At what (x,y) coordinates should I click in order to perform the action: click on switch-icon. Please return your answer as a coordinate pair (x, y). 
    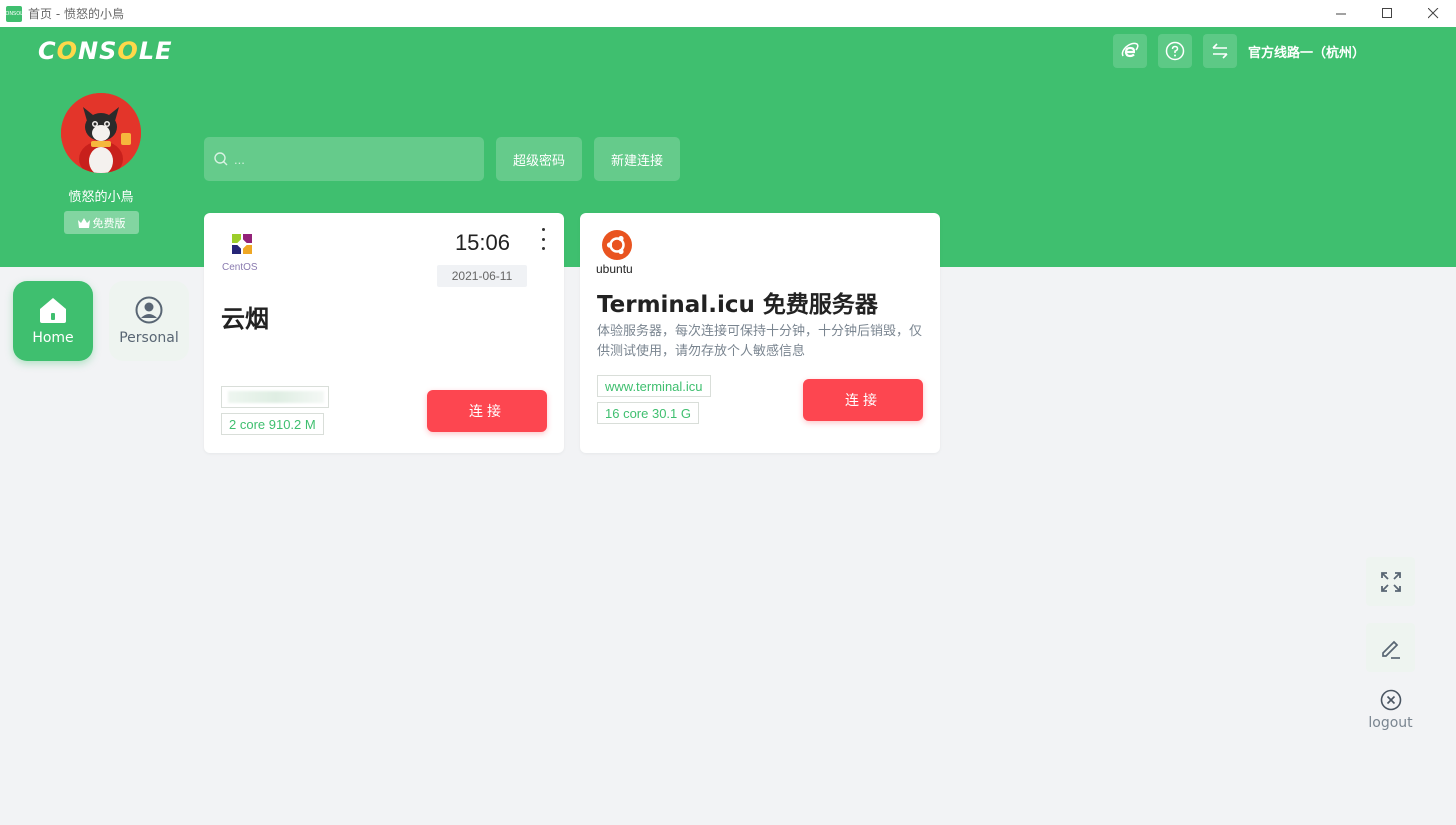
    Looking at the image, I should click on (1220, 51).